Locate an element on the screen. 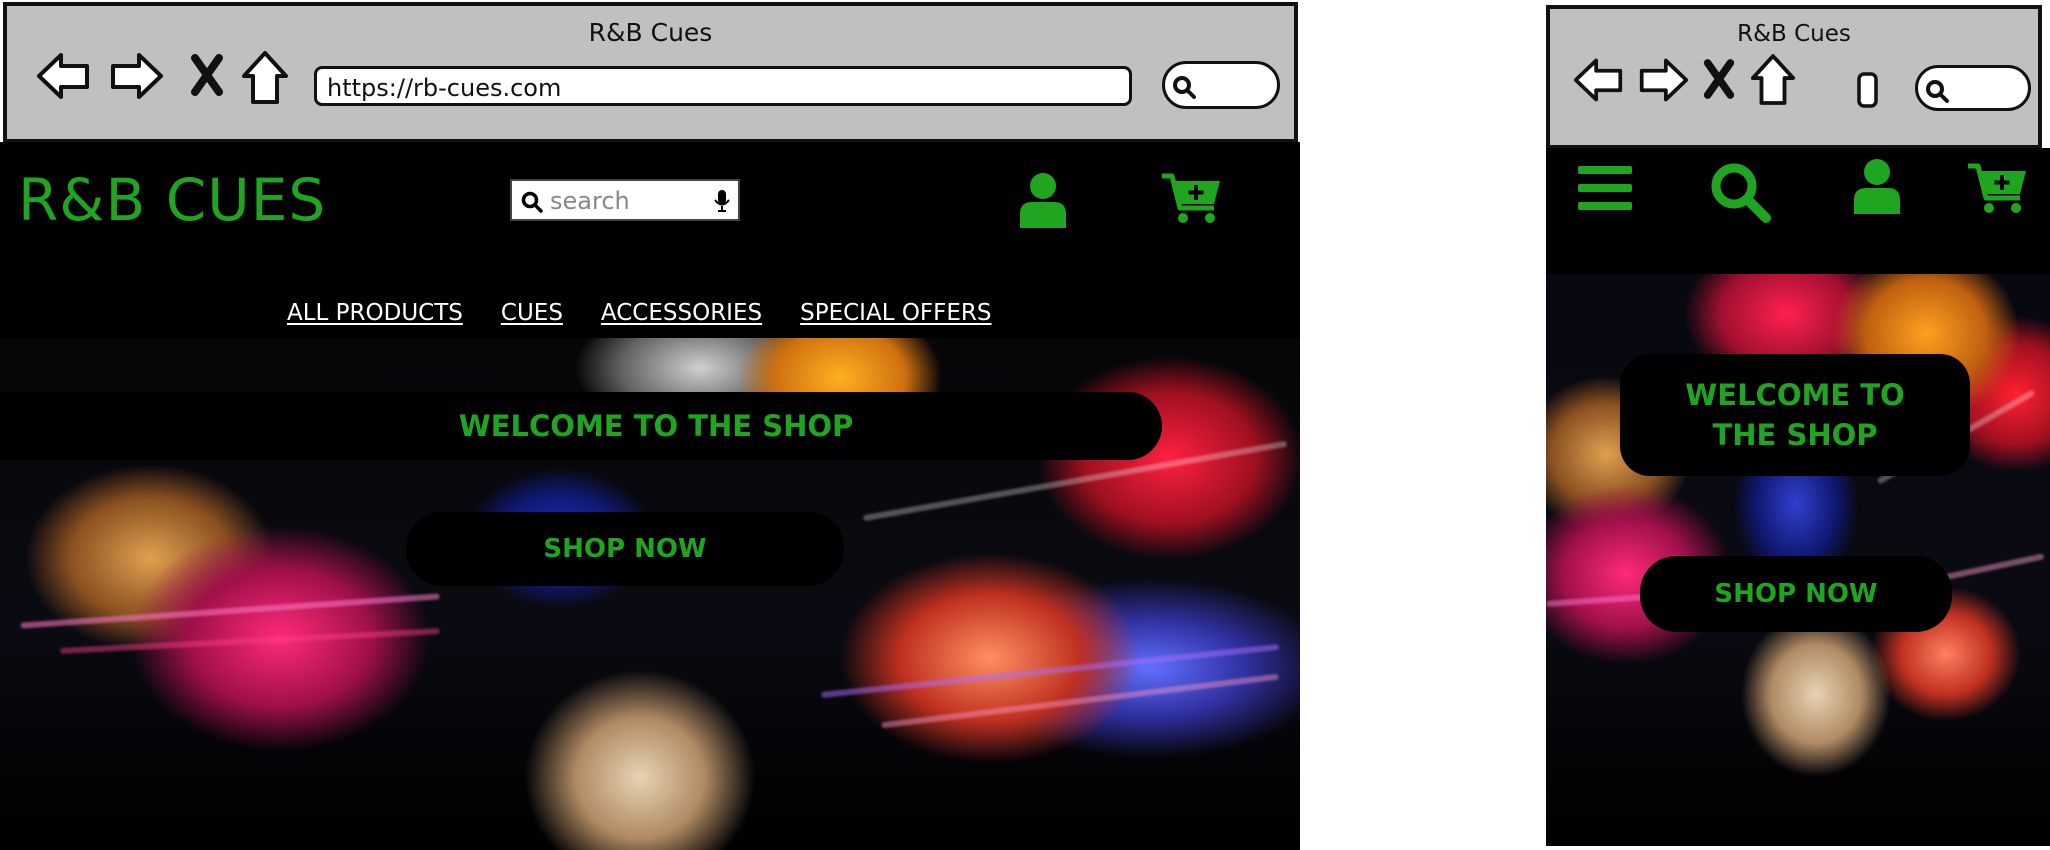 The width and height of the screenshot is (2050, 850). browser-chrome: R&B Cues is located at coordinates (1794, 76).